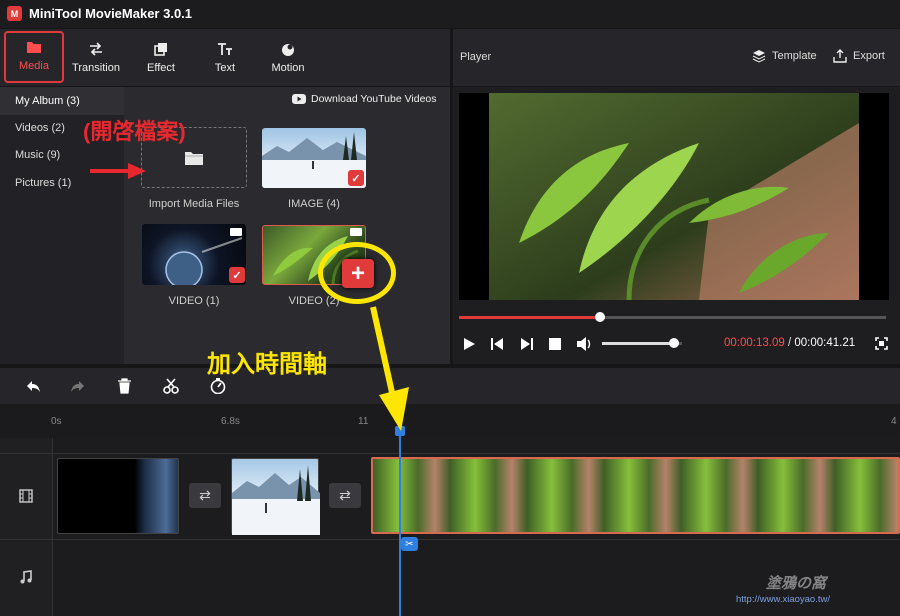  What do you see at coordinates (469, 344) in the screenshot?
I see `play-icon` at bounding box center [469, 344].